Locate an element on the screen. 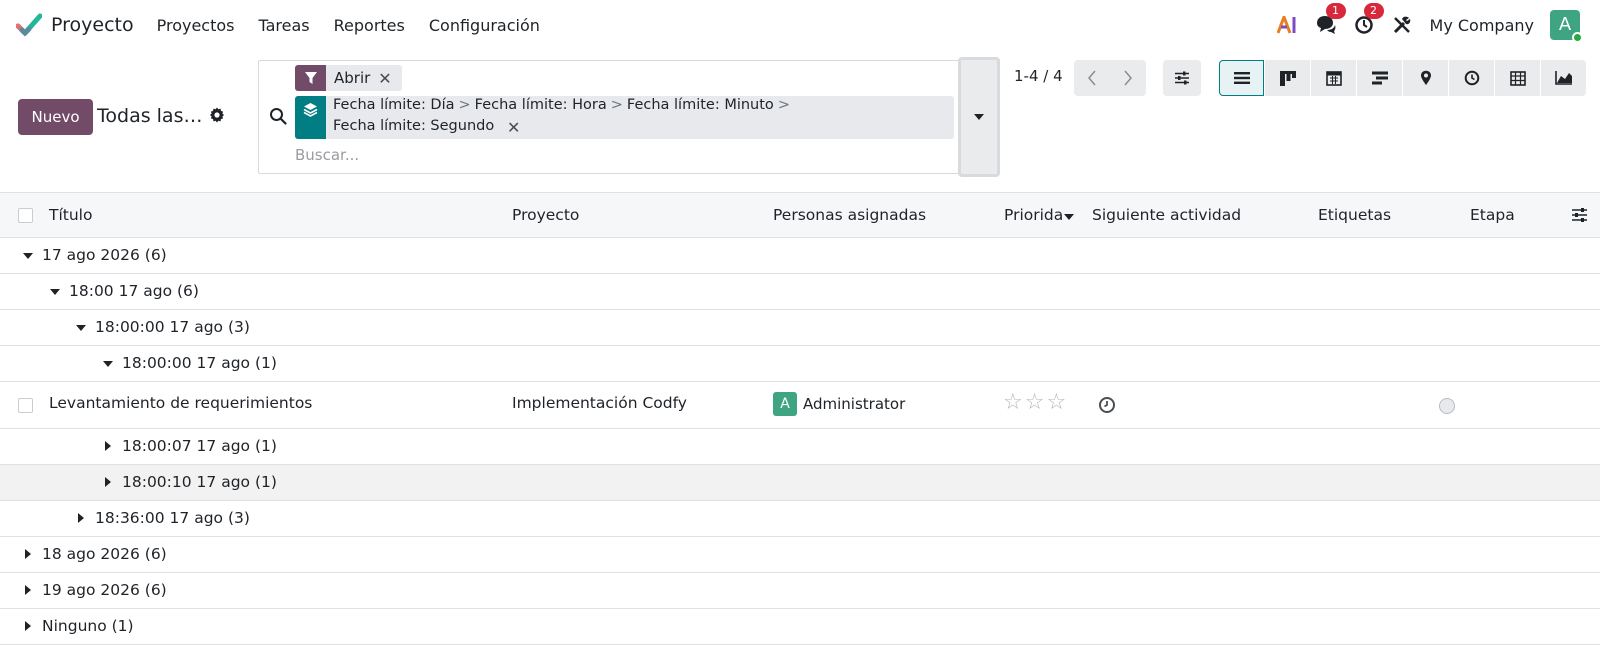 The image size is (1600, 645). pivot-view-button is located at coordinates (1517, 78).